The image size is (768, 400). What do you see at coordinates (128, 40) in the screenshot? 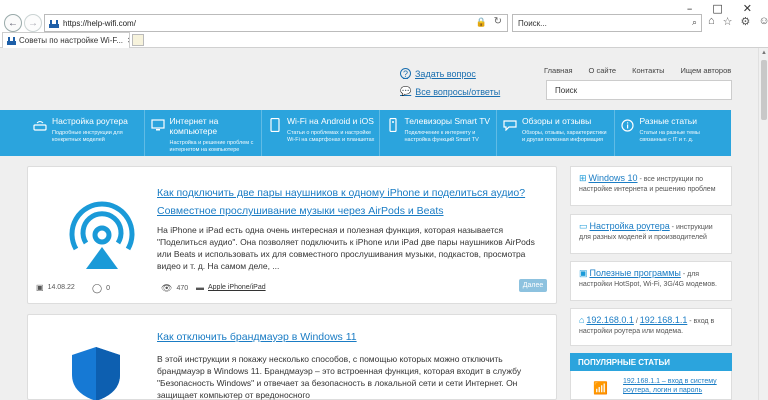
I see `tab-close-icon: ✕` at bounding box center [128, 40].